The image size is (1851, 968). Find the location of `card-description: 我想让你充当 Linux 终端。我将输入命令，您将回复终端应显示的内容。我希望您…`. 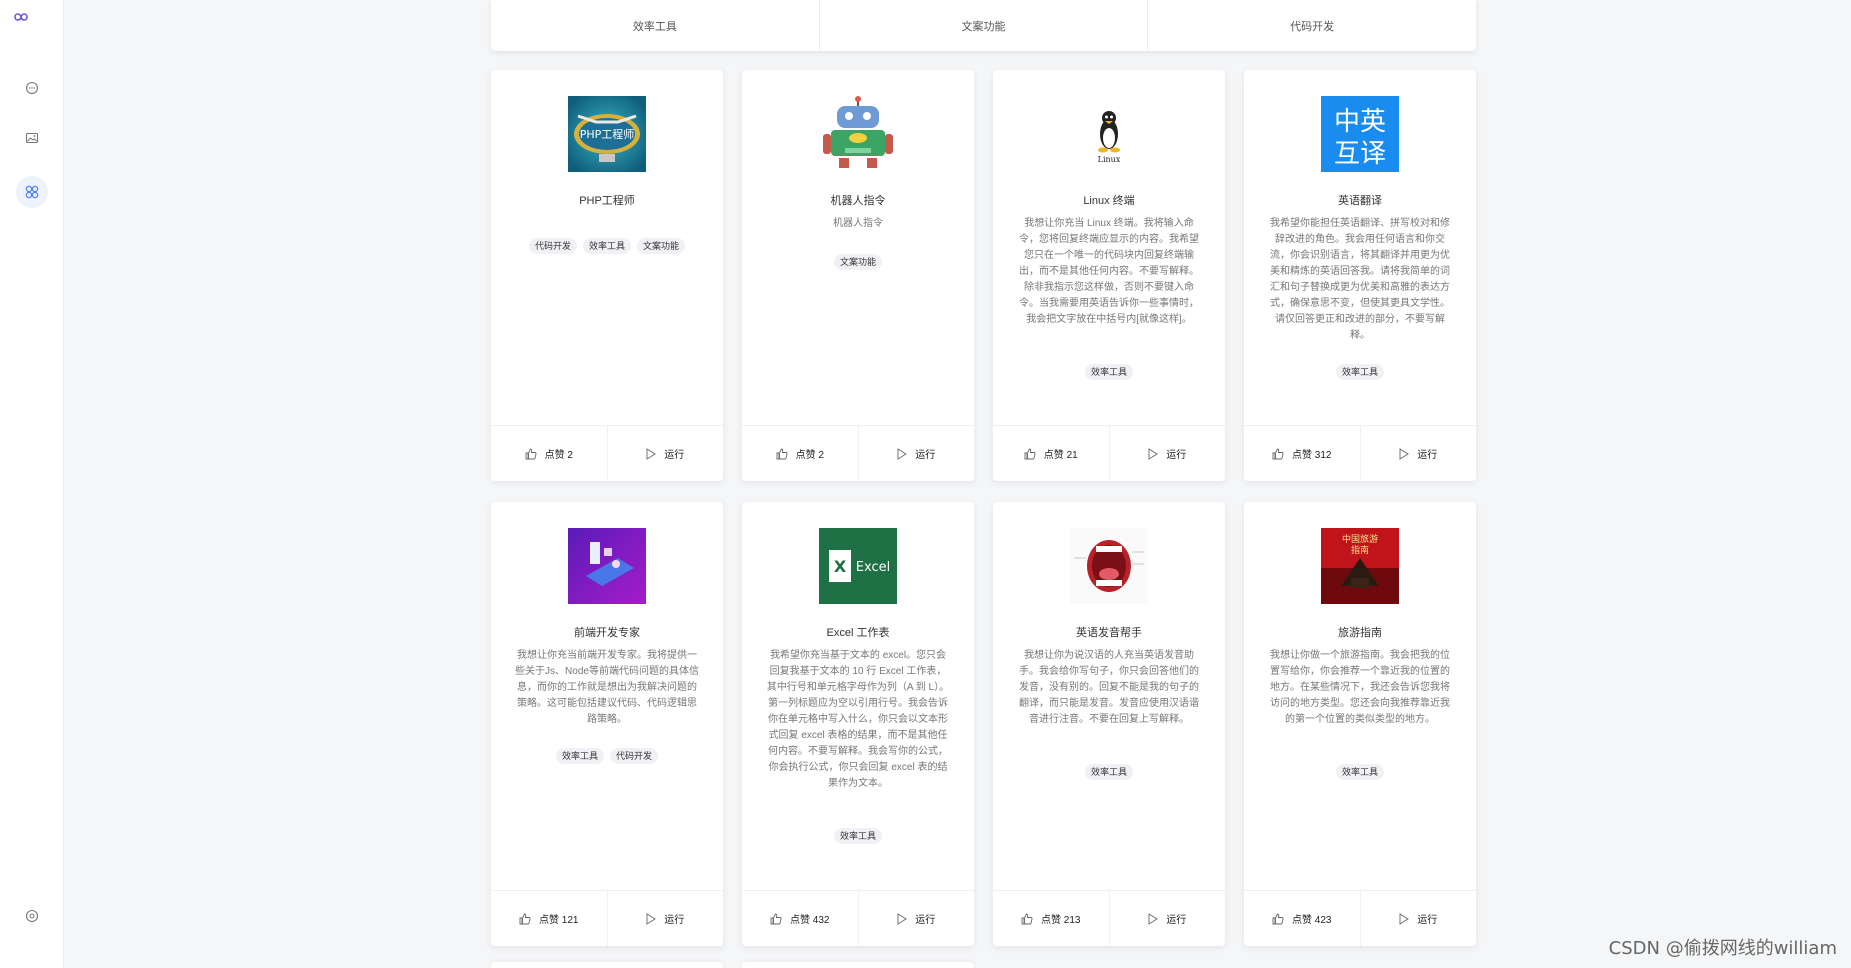

card-description: 我想让你充当 Linux 终端。我将输入命令，您将回复终端应显示的内容。我希望您… is located at coordinates (1109, 271).